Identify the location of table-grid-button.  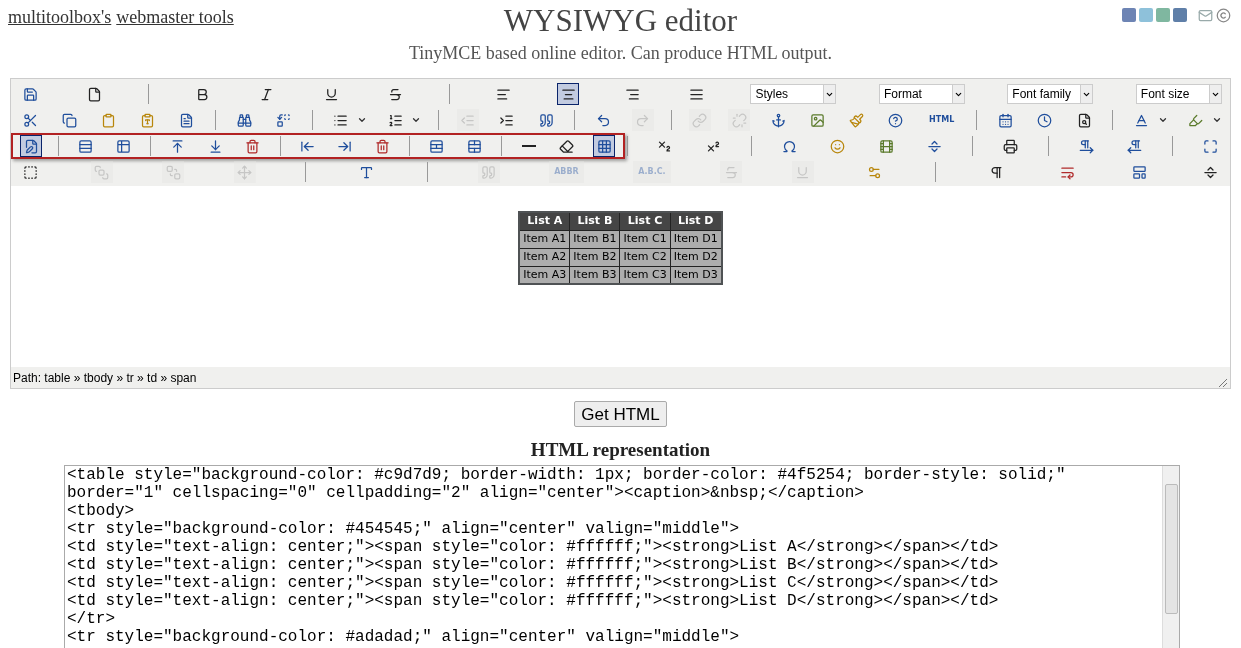
(604, 146).